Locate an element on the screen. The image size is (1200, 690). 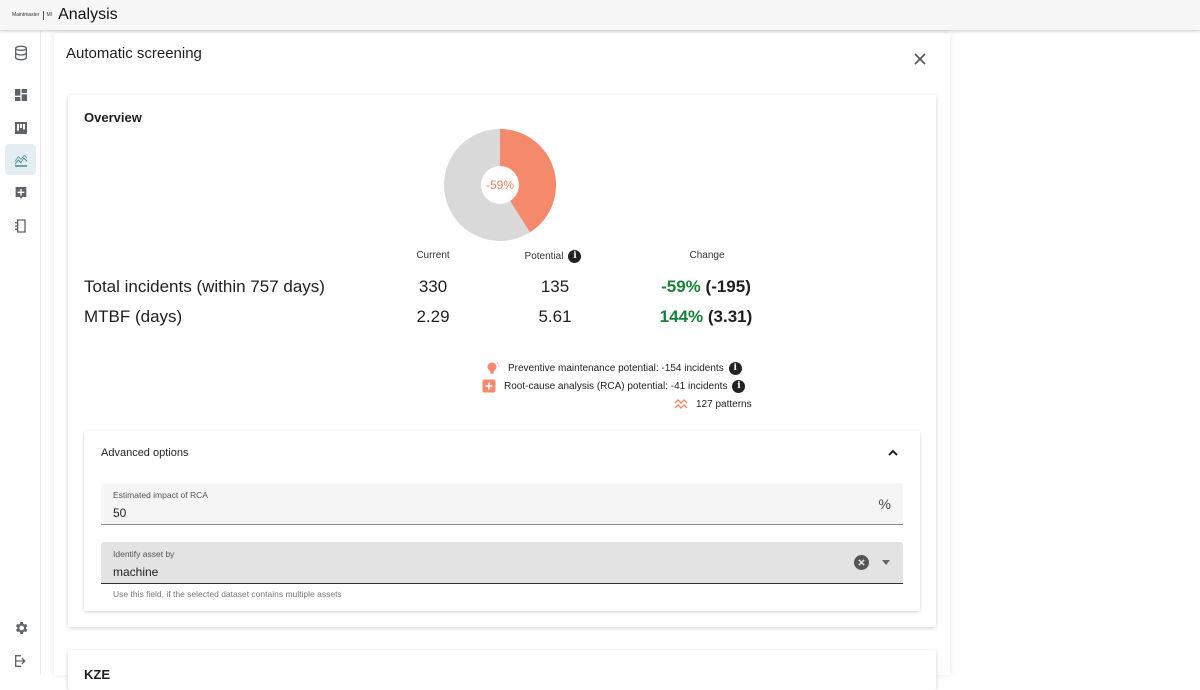
asset-identifier-select: Identify asset by machine is located at coordinates (502, 563).